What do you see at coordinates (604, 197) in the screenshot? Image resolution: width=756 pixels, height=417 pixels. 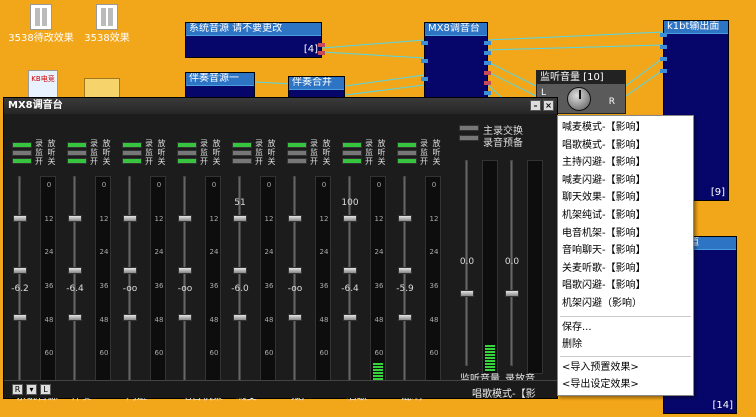 I see `menu-item-mode: 聊天效果-【影响】` at bounding box center [604, 197].